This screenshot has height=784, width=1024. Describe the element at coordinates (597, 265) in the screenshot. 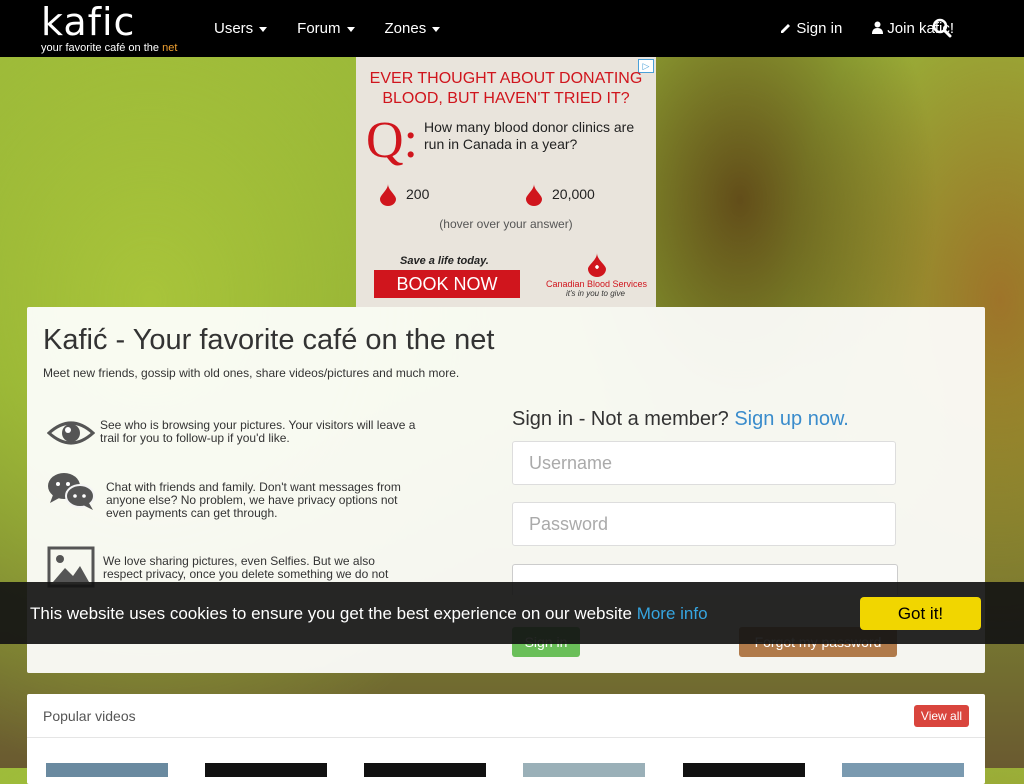

I see `blood-services-logo-icon` at that location.